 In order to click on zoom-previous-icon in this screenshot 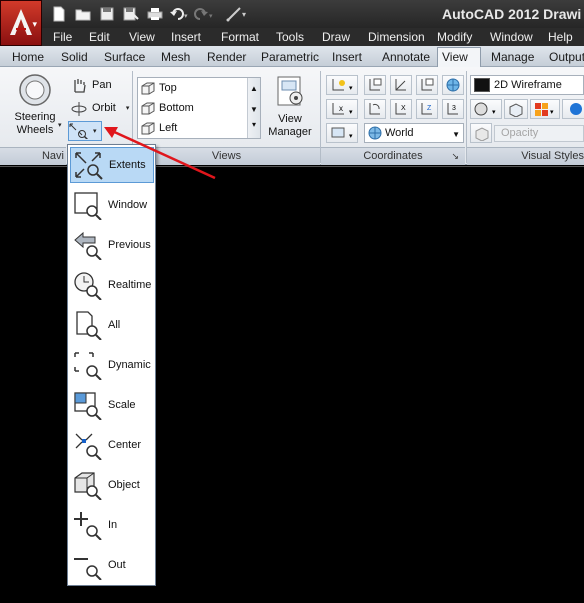, I will do `click(88, 245)`.